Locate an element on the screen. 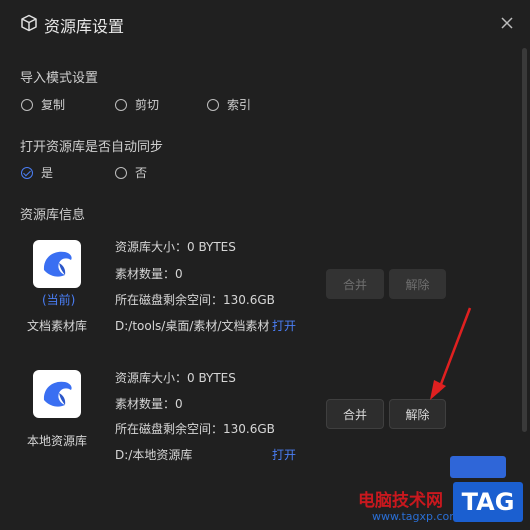  dialog-title: 资源库设置 is located at coordinates (84, 26).